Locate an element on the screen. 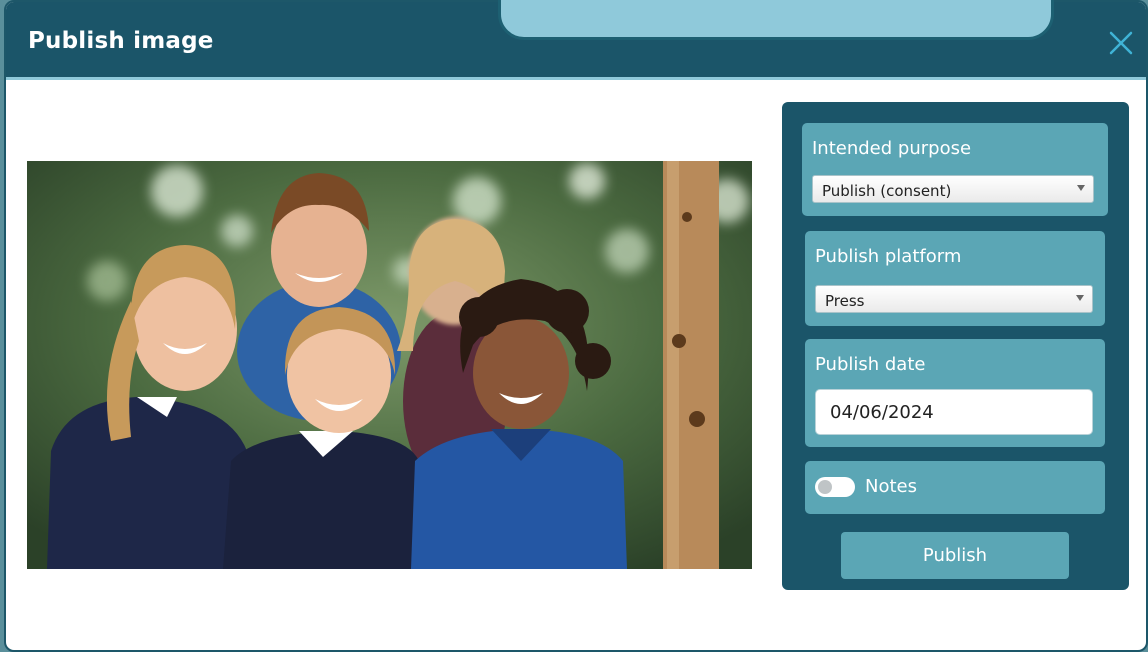  intended-purpose-card: Intended purpose Publish (consent) is located at coordinates (955, 169).